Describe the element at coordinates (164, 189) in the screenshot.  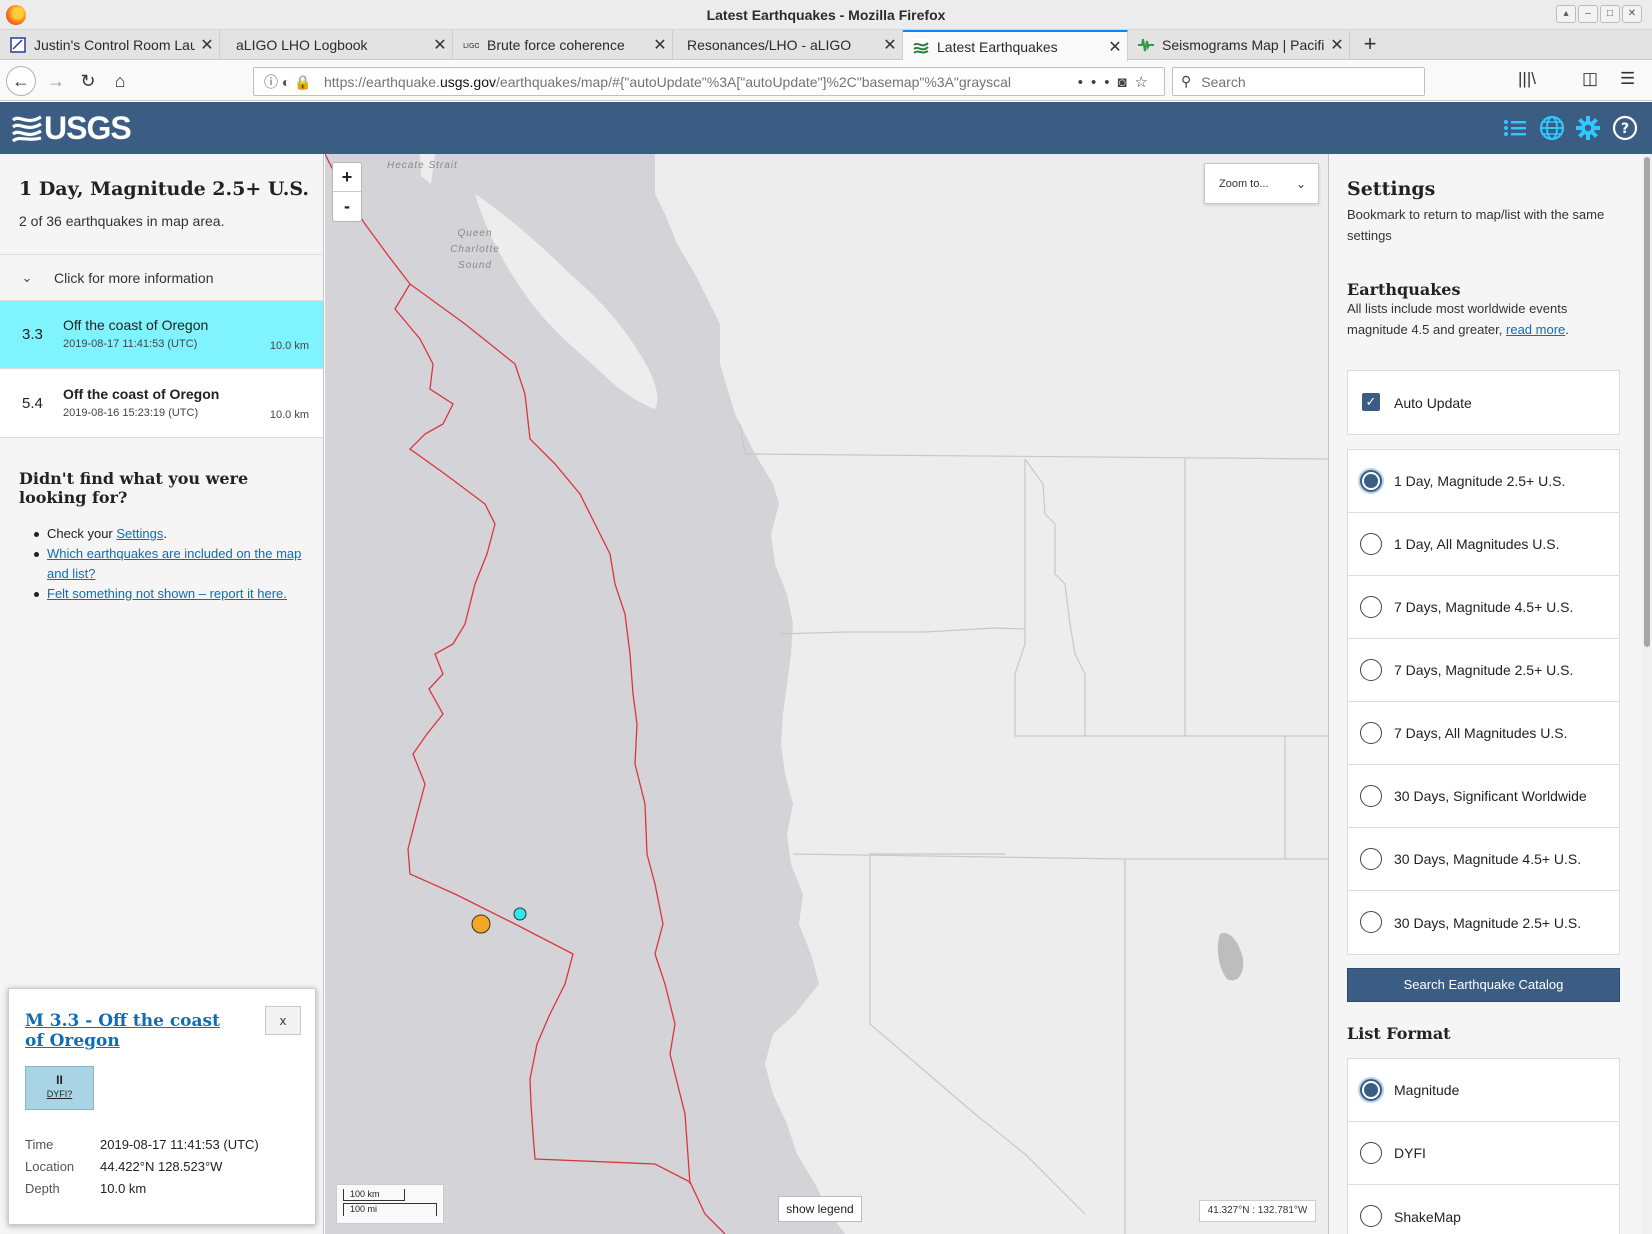
I see `list-title: 1 Day, Magnitude 2.5+ U.S.` at that location.